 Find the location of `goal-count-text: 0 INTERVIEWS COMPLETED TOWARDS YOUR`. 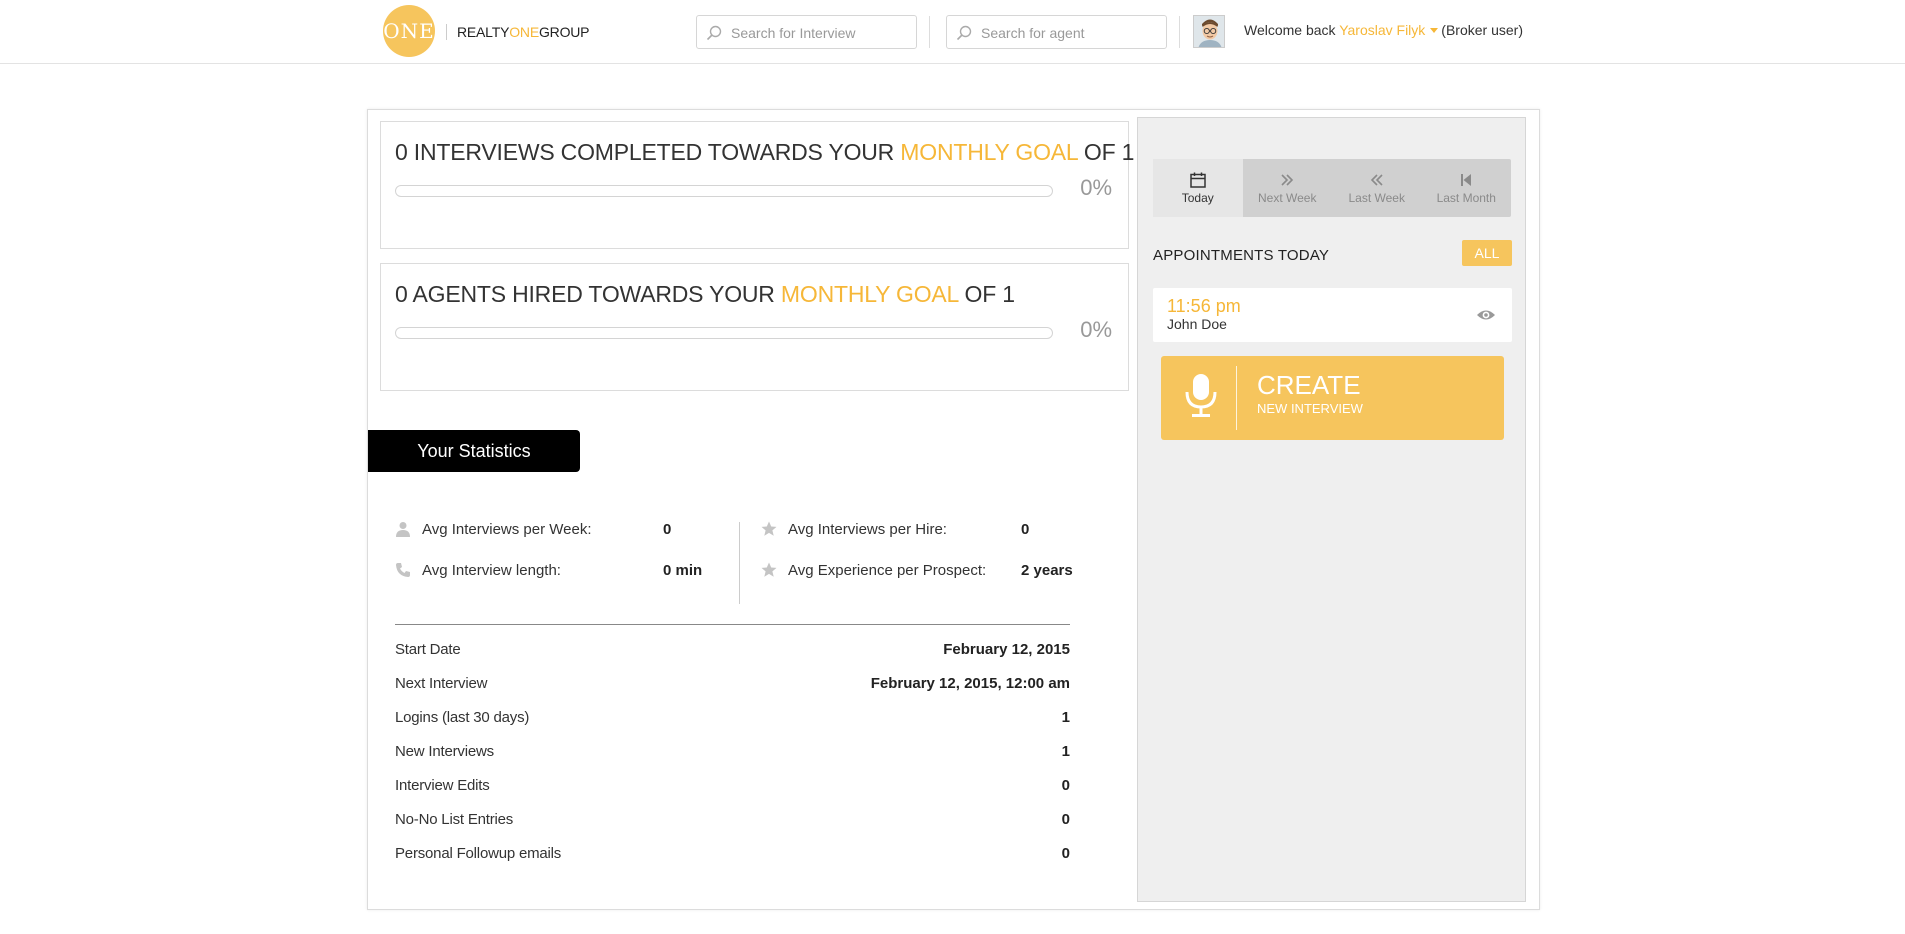

goal-count-text: 0 INTERVIEWS COMPLETED TOWARDS YOUR is located at coordinates (645, 152).